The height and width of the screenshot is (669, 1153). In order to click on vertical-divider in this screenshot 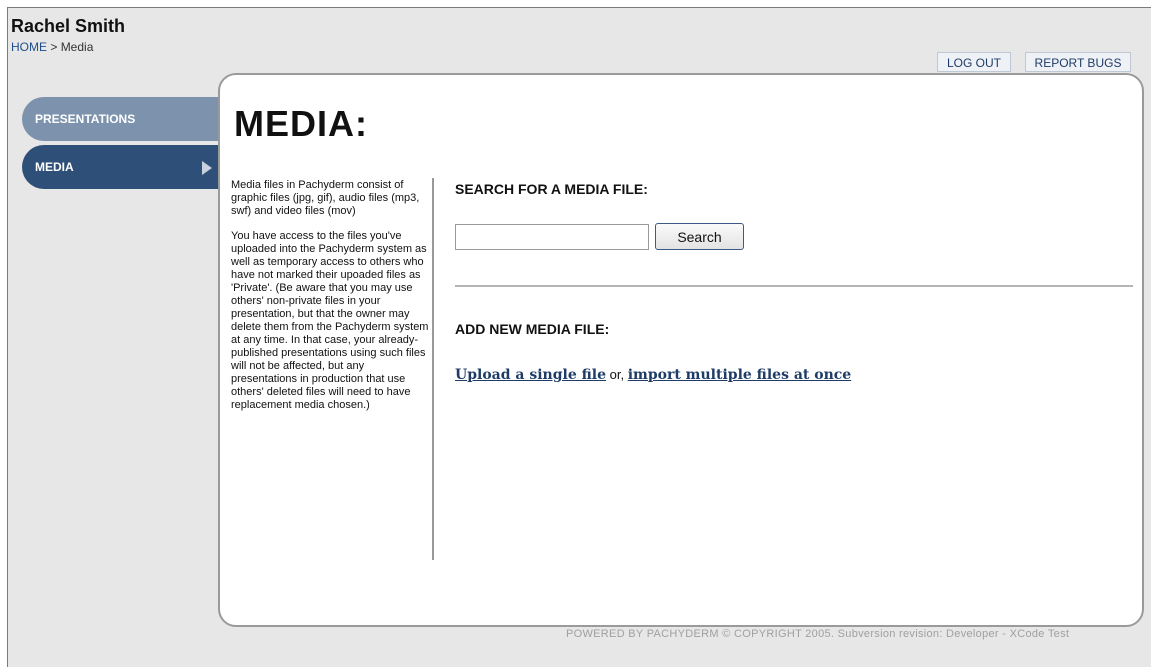, I will do `click(433, 369)`.